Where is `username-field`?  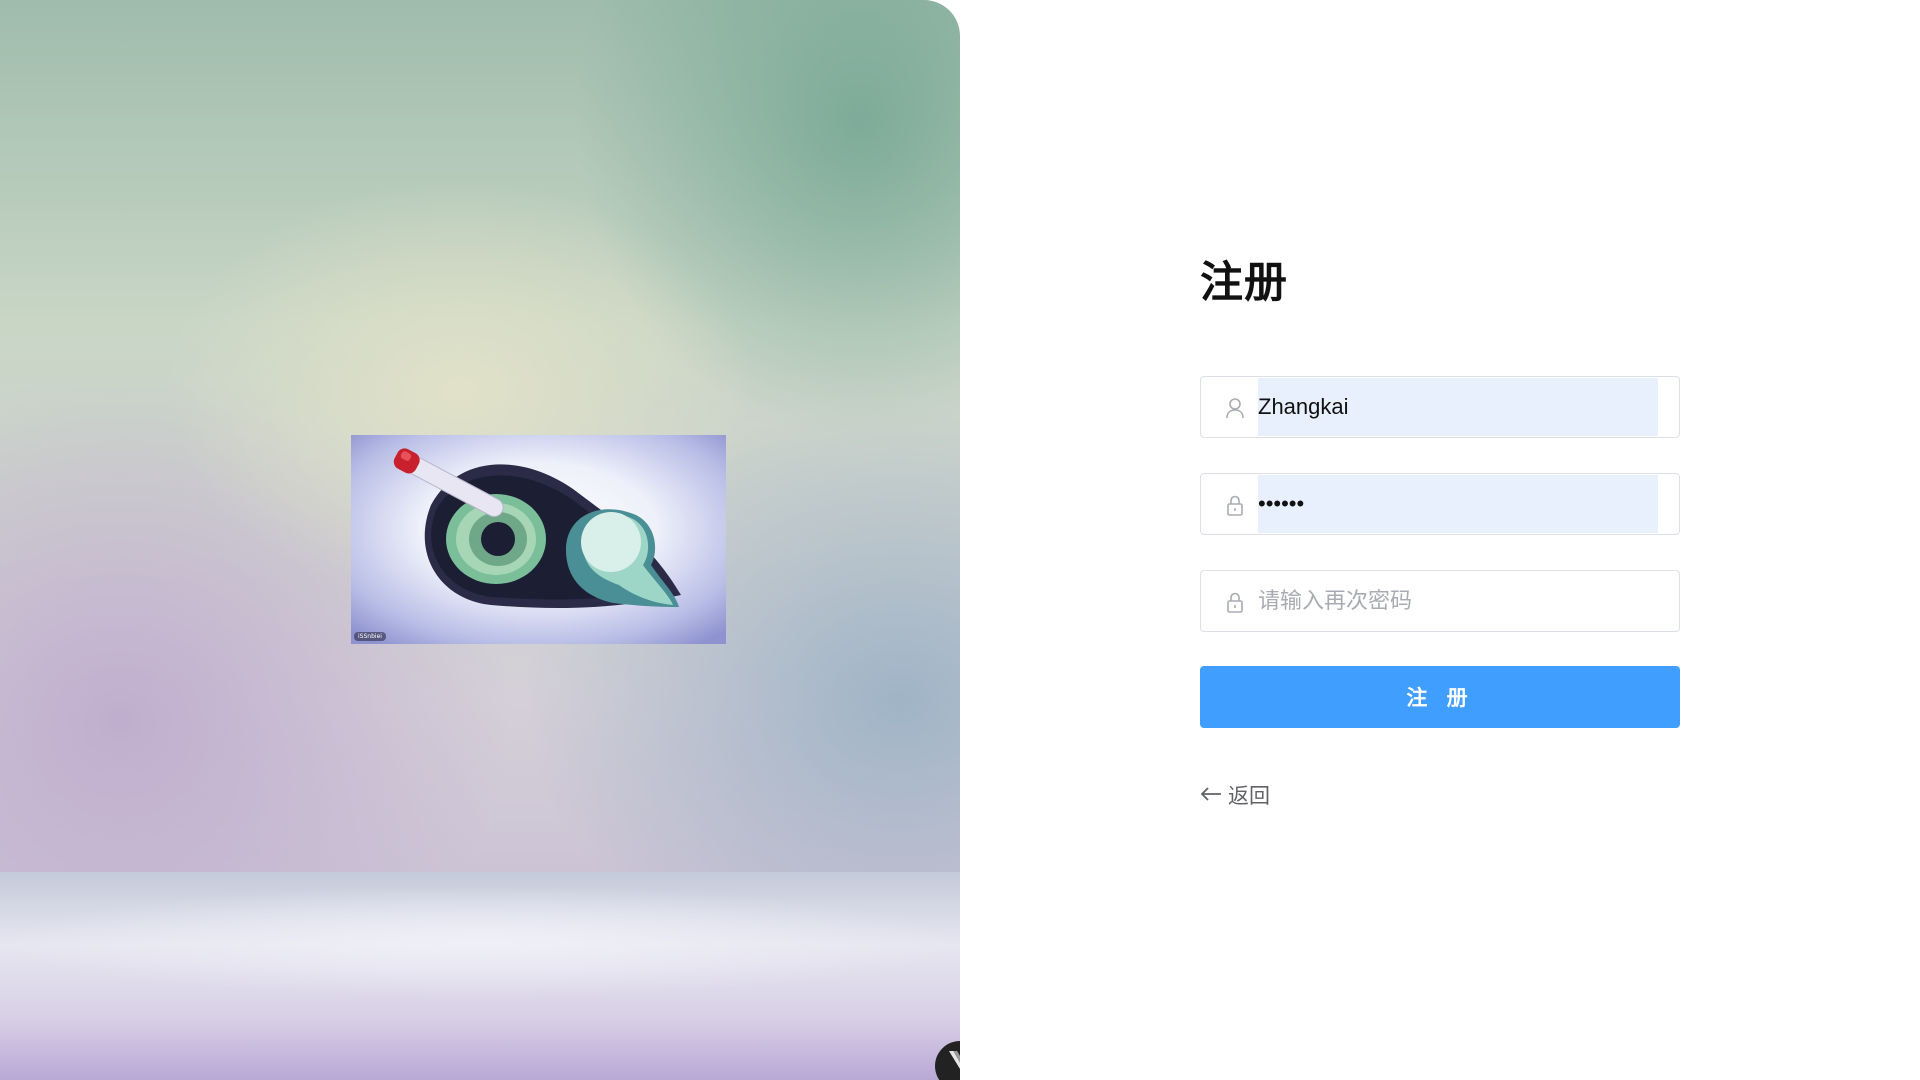 username-field is located at coordinates (1440, 407).